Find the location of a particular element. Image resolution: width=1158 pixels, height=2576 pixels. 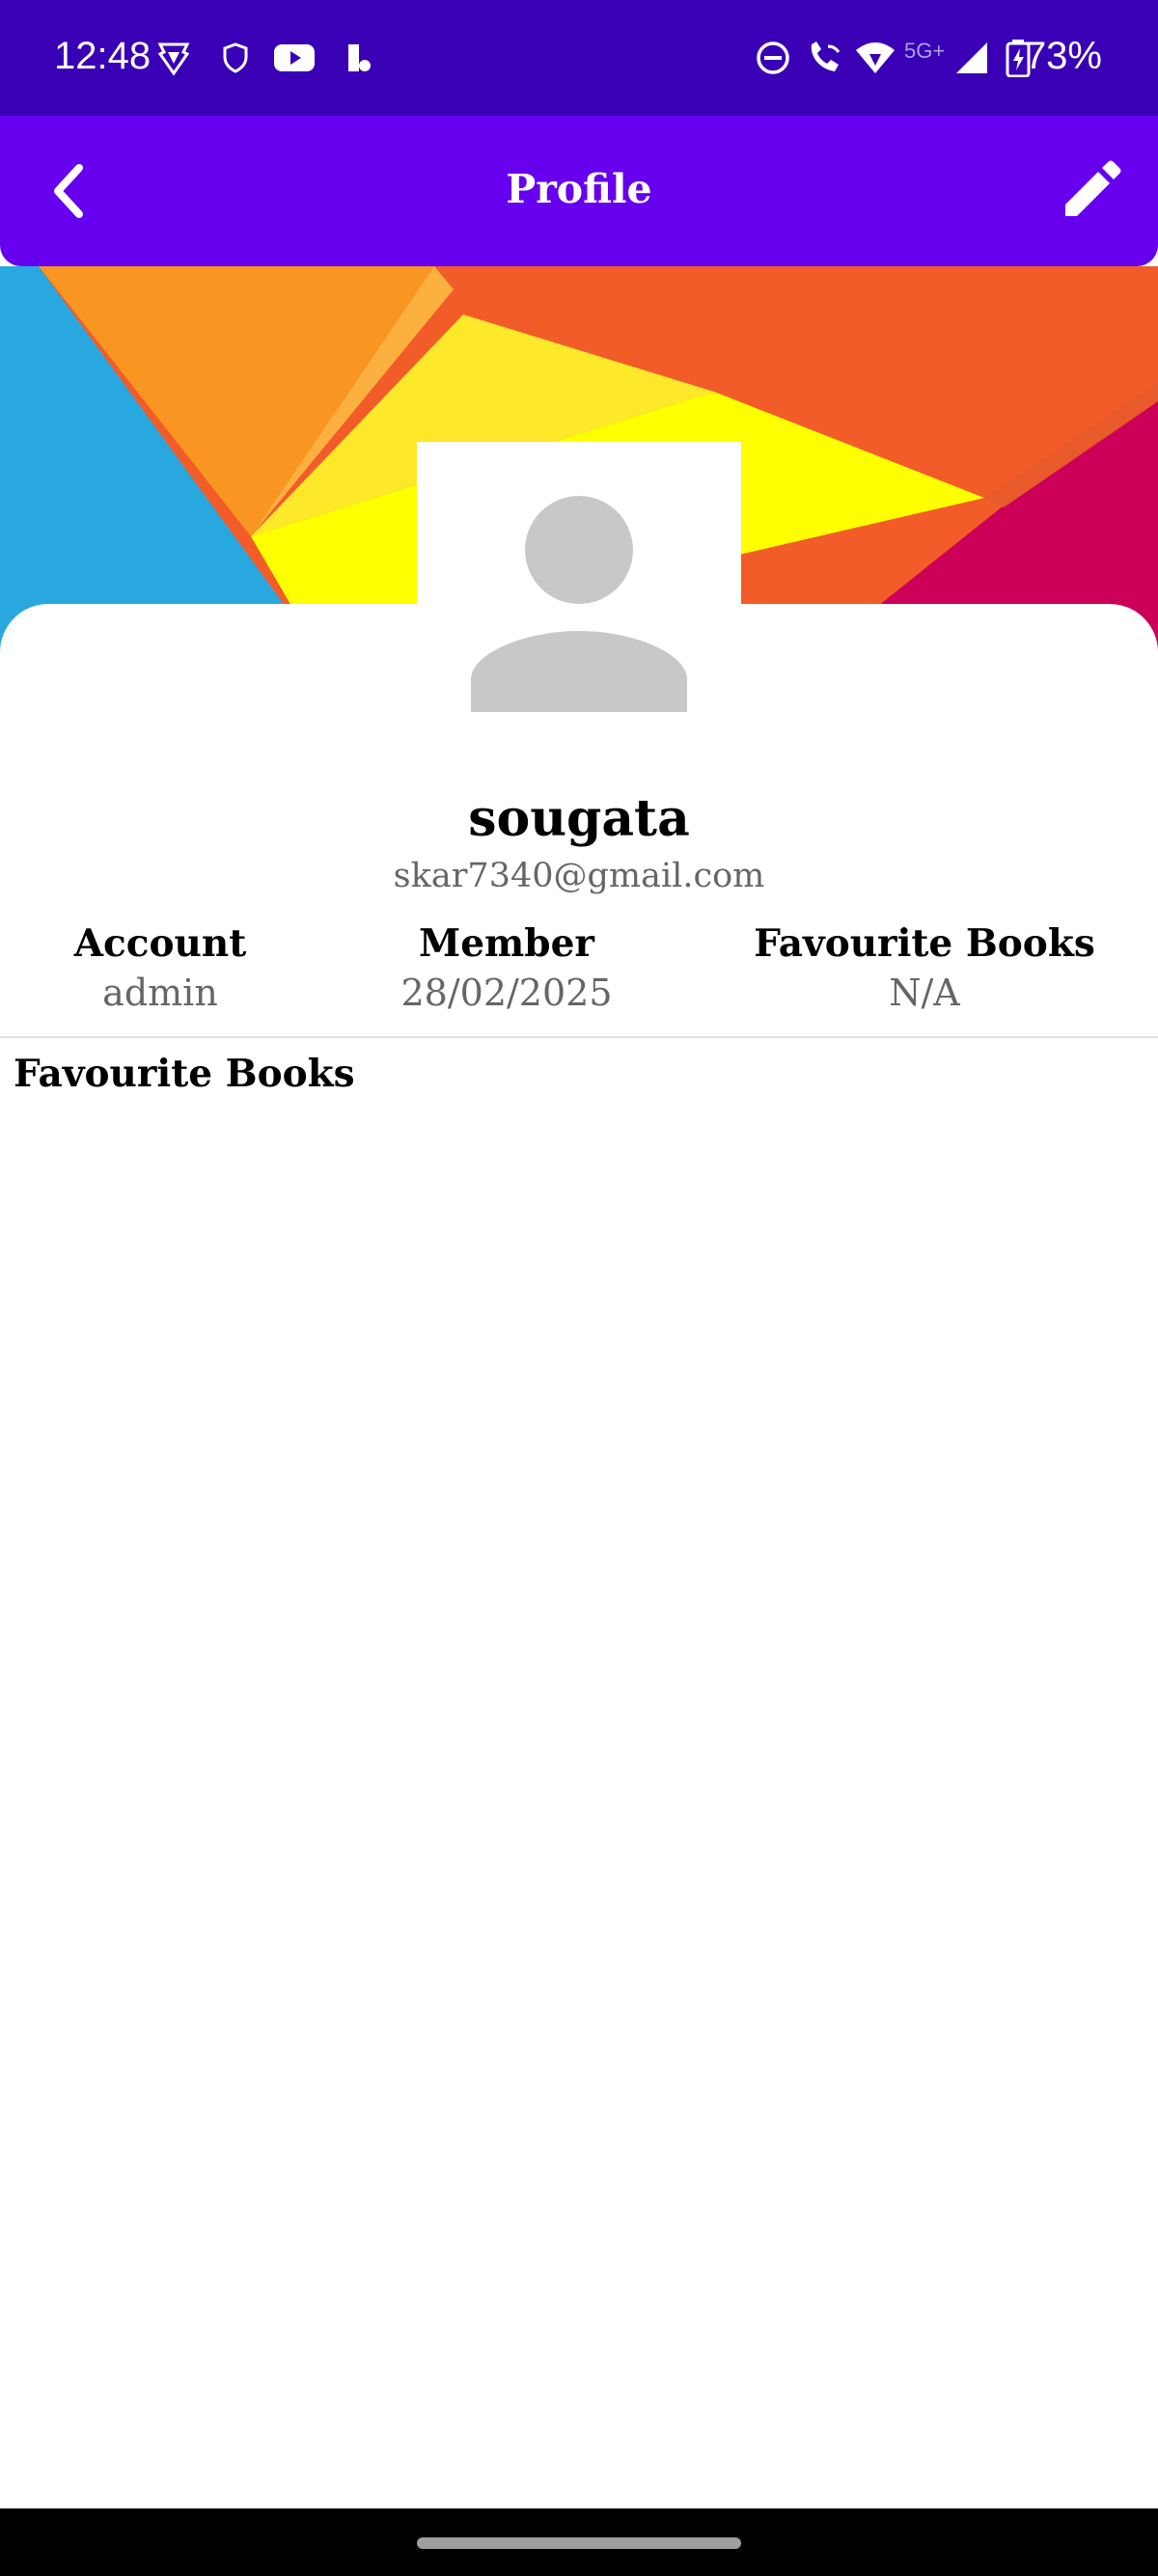

do-not-disturb-icon is located at coordinates (773, 58).